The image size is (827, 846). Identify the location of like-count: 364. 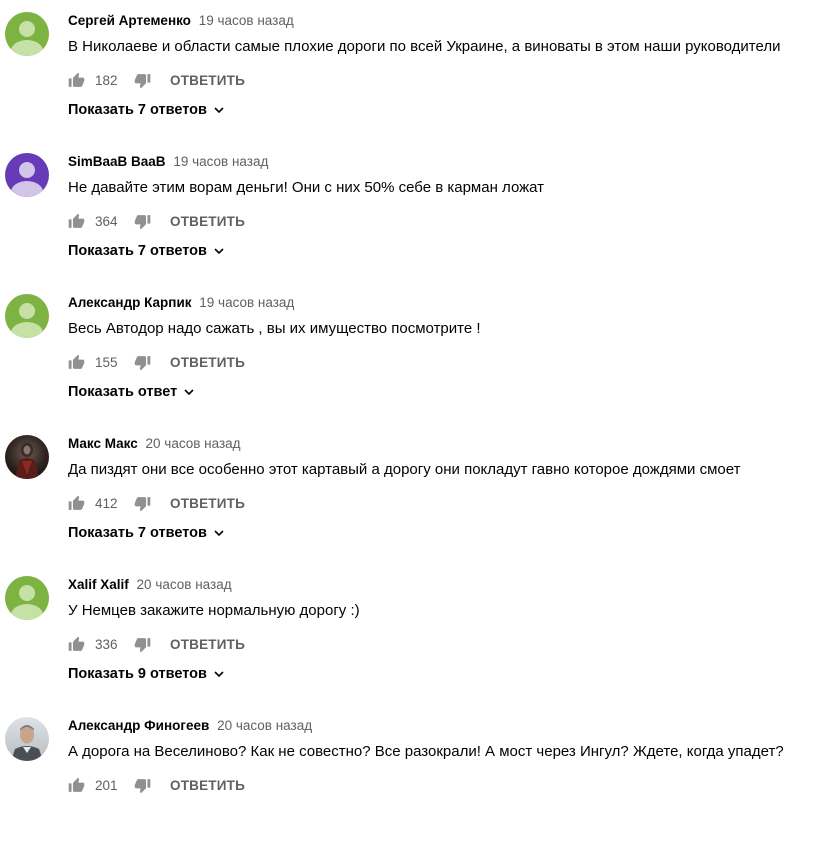
(106, 221).